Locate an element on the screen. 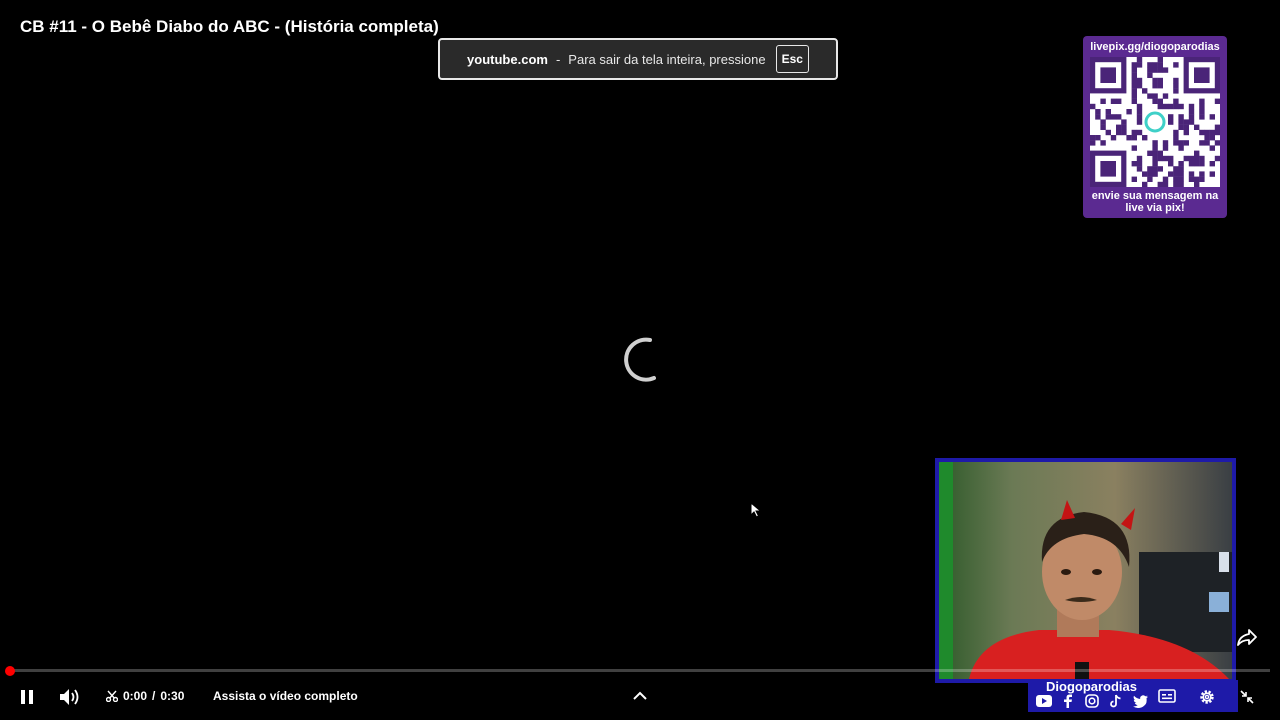  exit-fullscreen-button is located at coordinates (1247, 697).